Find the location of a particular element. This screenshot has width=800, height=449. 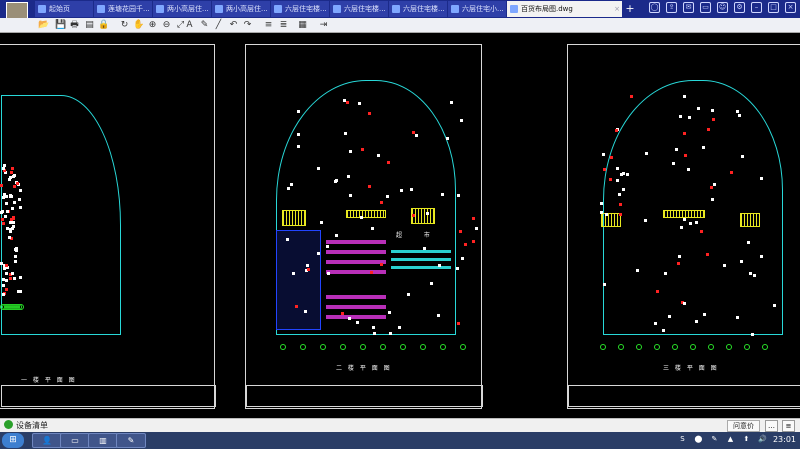

new-tab-button: + is located at coordinates (630, 9).